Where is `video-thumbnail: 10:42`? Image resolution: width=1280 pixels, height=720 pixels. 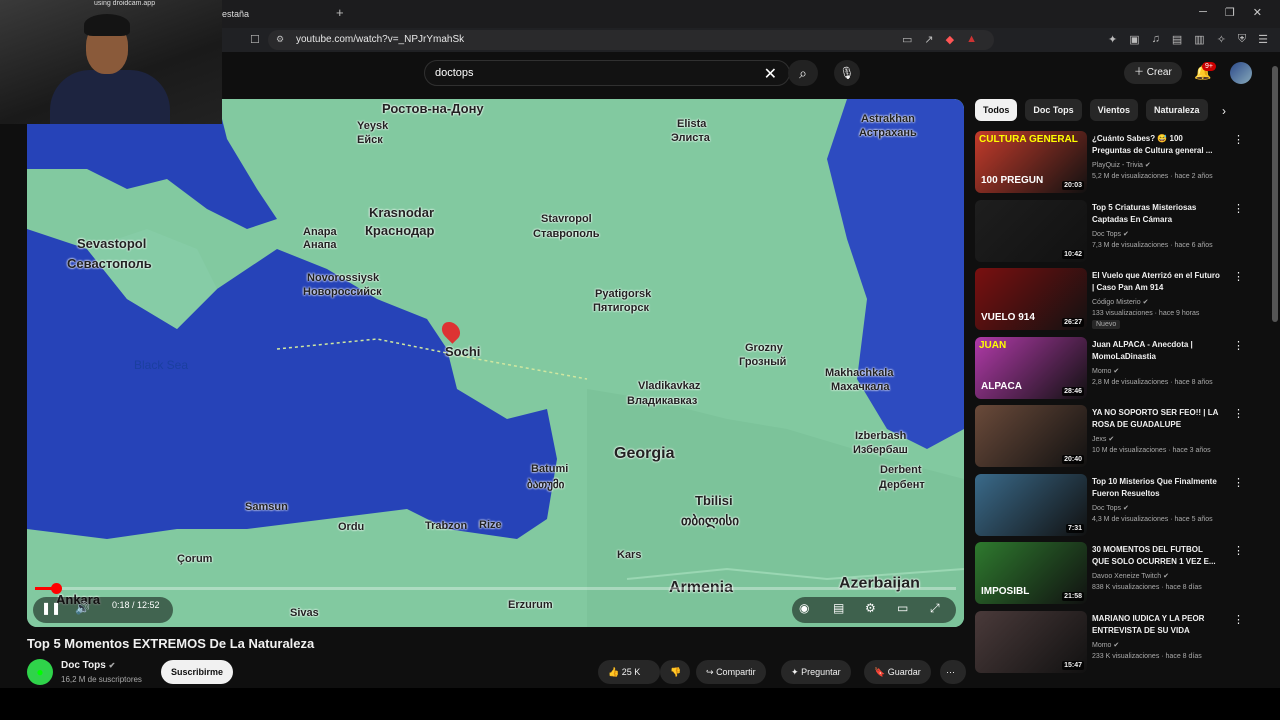 video-thumbnail: 10:42 is located at coordinates (1031, 230).